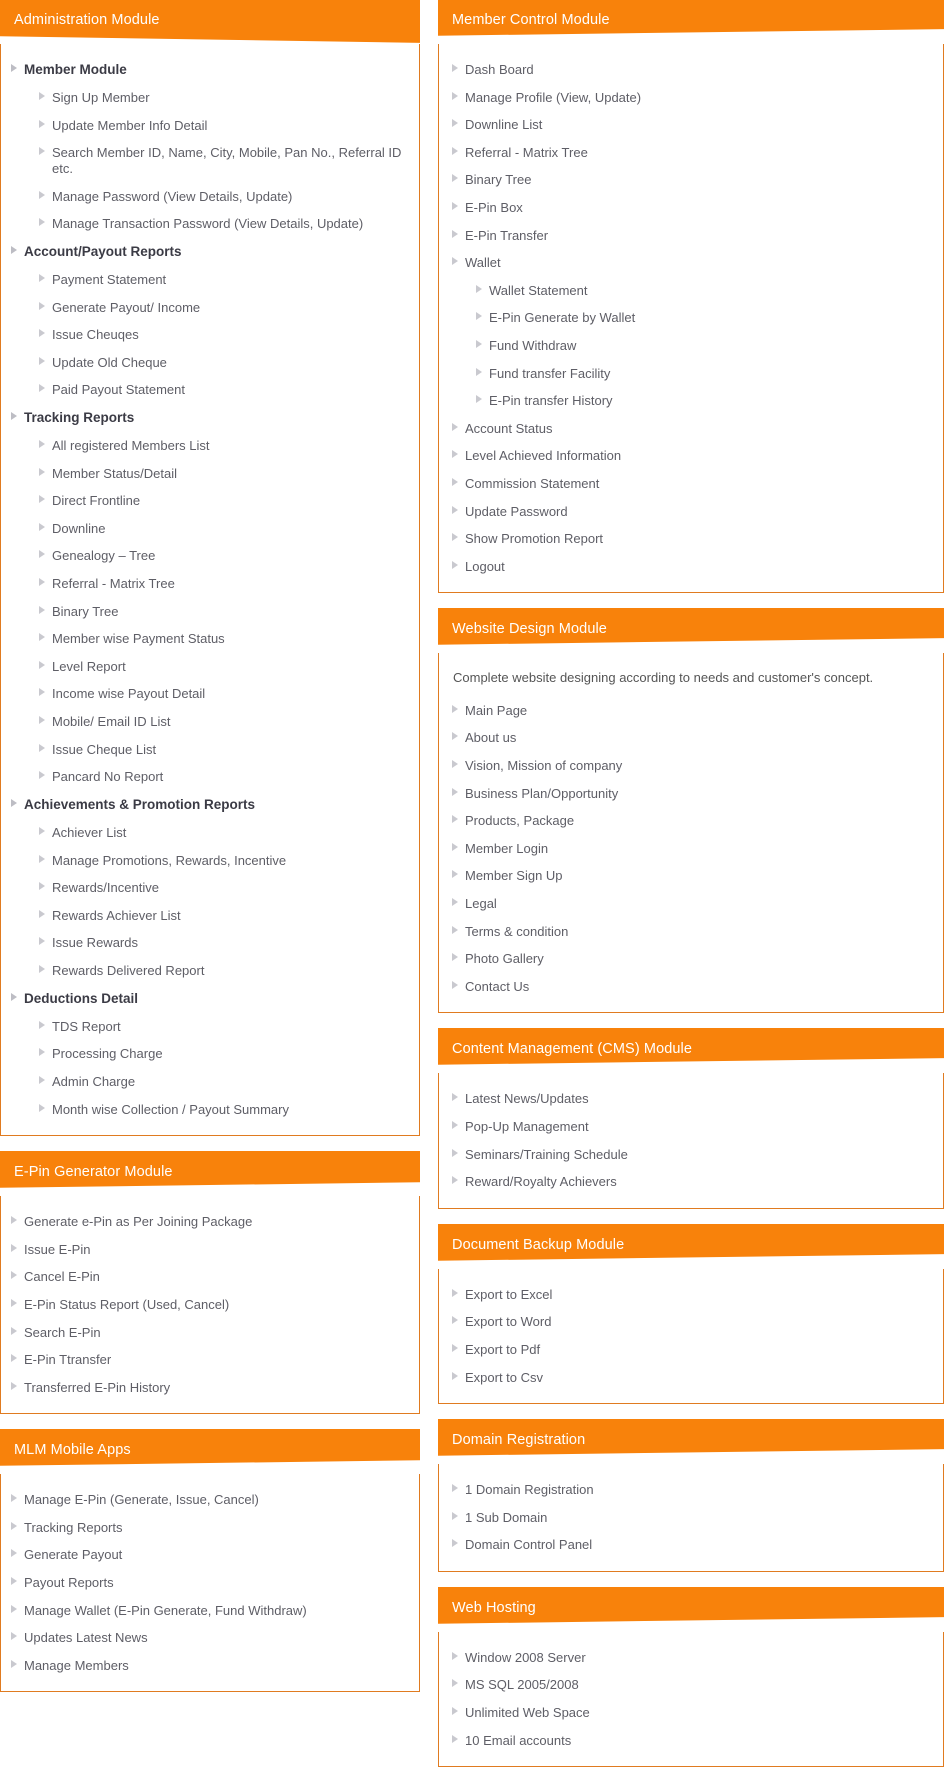 The image size is (944, 1783). What do you see at coordinates (691, 1378) in the screenshot?
I see `menu-item-export-to-csv: Export to Csv` at bounding box center [691, 1378].